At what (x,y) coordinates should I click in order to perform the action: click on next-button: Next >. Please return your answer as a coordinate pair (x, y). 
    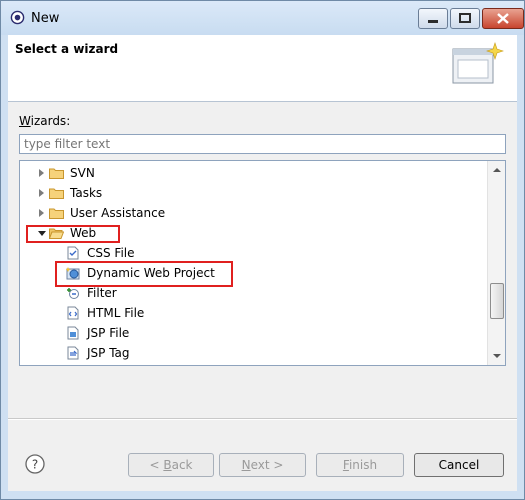
    Looking at the image, I should click on (262, 465).